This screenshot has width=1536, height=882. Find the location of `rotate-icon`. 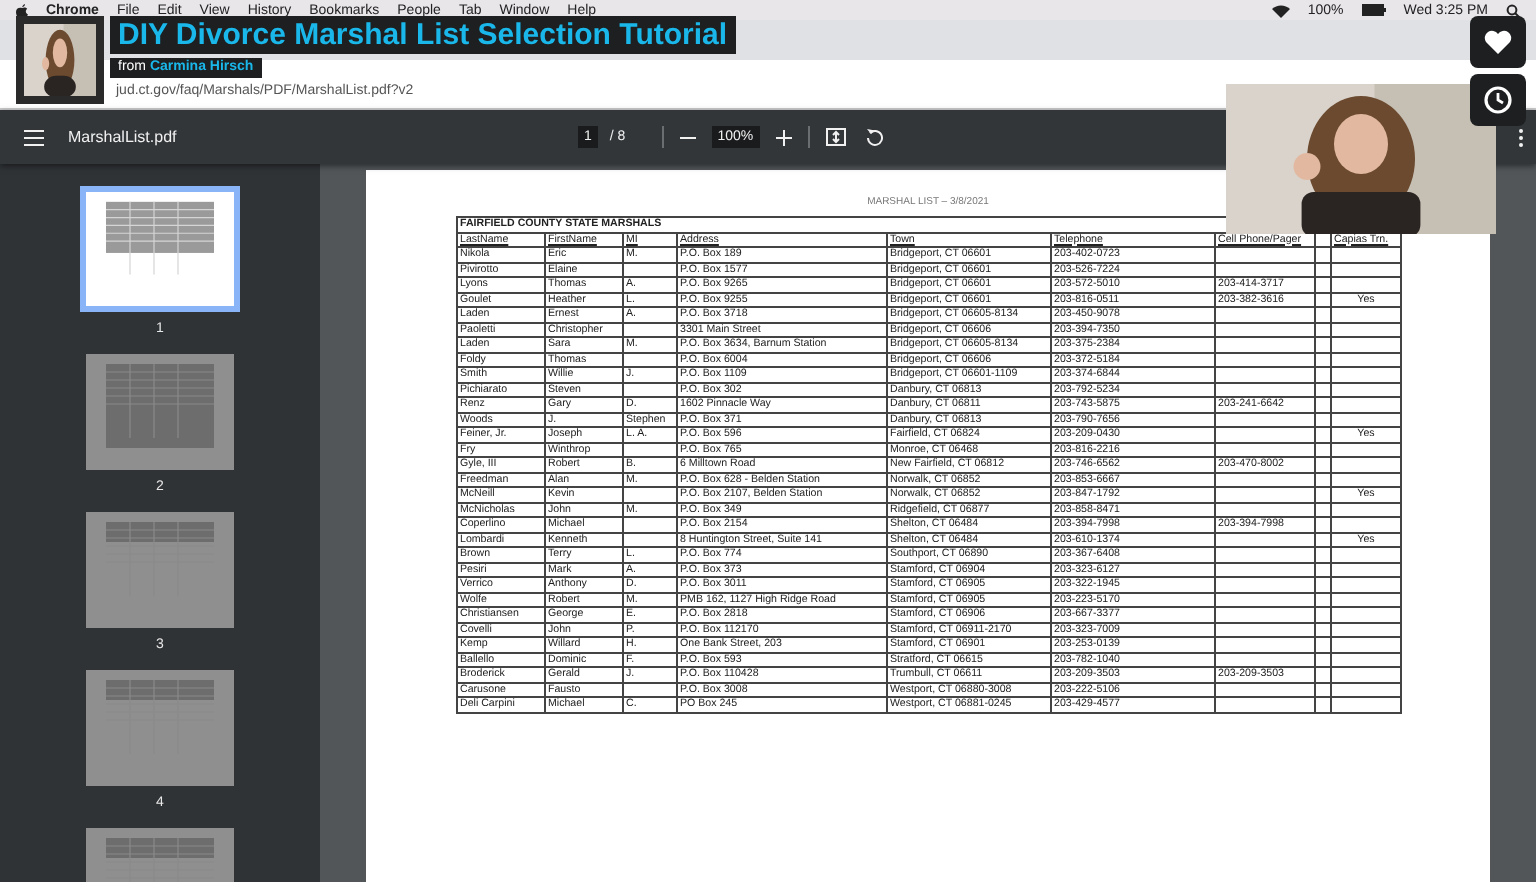

rotate-icon is located at coordinates (874, 137).